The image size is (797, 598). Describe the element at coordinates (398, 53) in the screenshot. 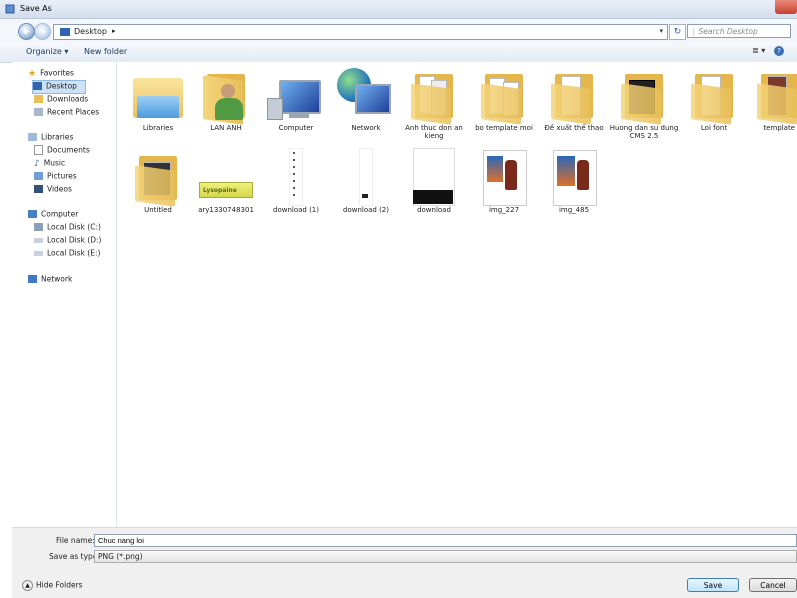

I see `toolbar: Organize ▾ New folder ≣ ▾ ?` at that location.